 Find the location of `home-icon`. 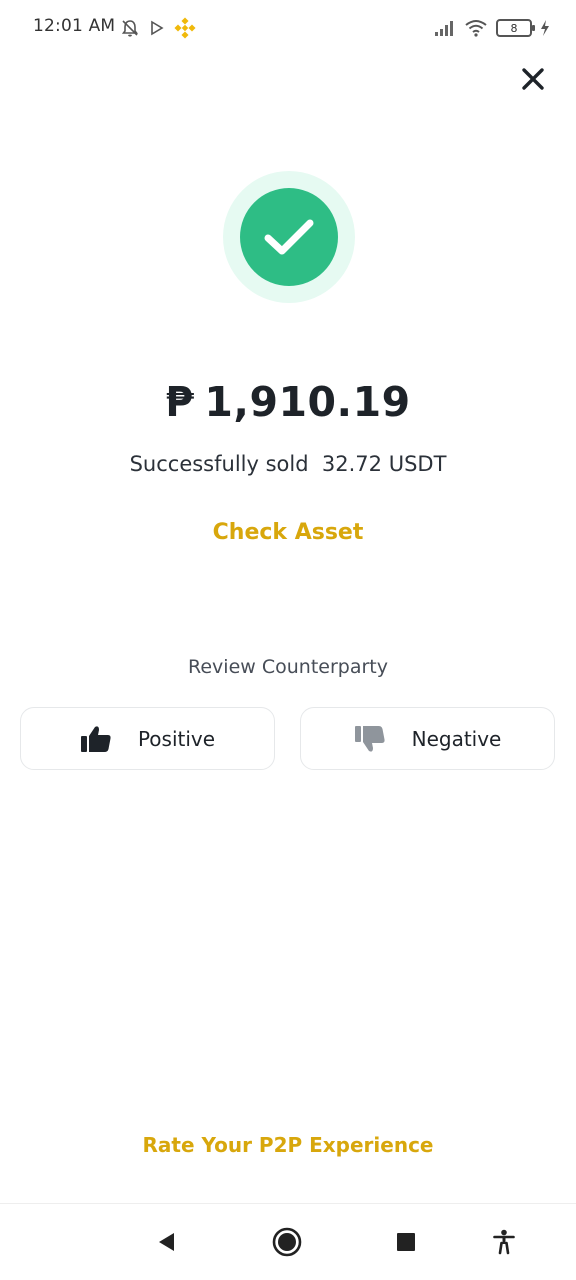

home-icon is located at coordinates (287, 1242).